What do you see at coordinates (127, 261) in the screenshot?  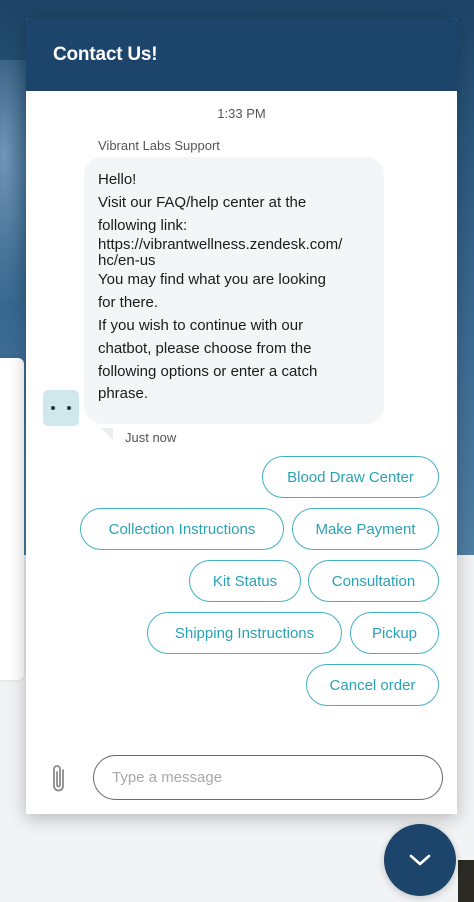 I see `message-link-line: hc/en-us` at bounding box center [127, 261].